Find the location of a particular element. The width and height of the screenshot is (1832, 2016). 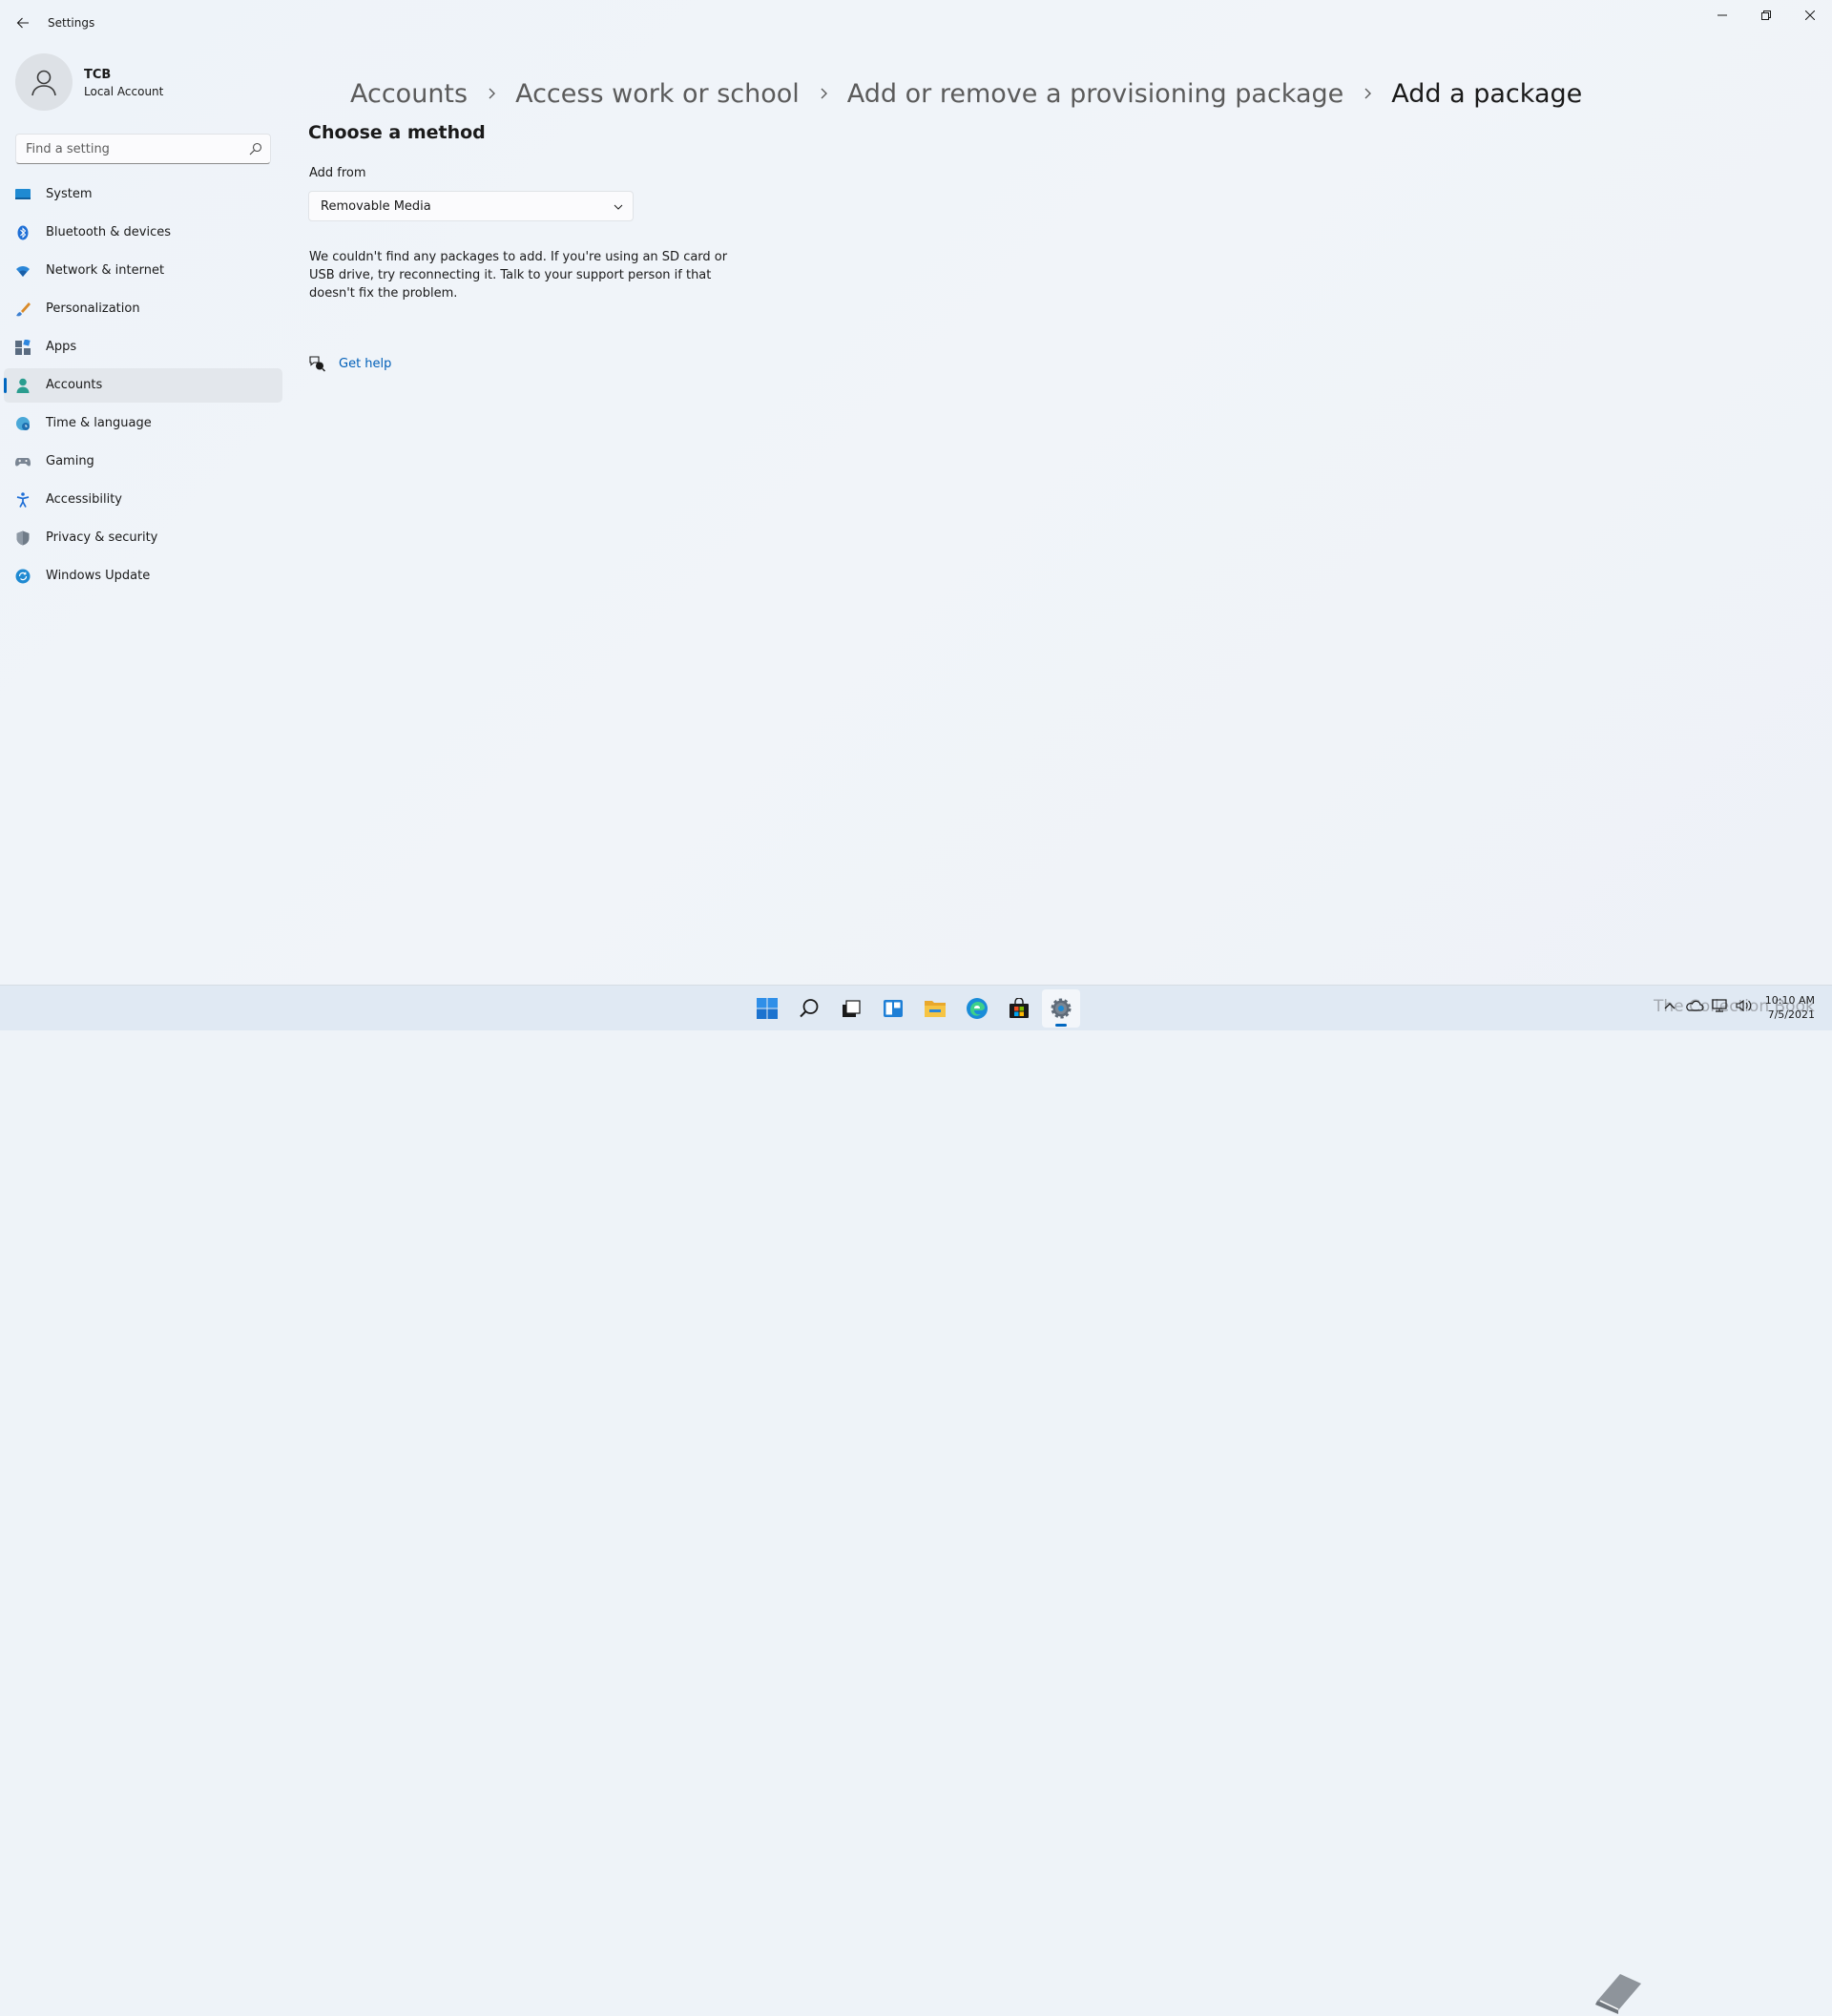

task-view-button is located at coordinates (851, 1008).